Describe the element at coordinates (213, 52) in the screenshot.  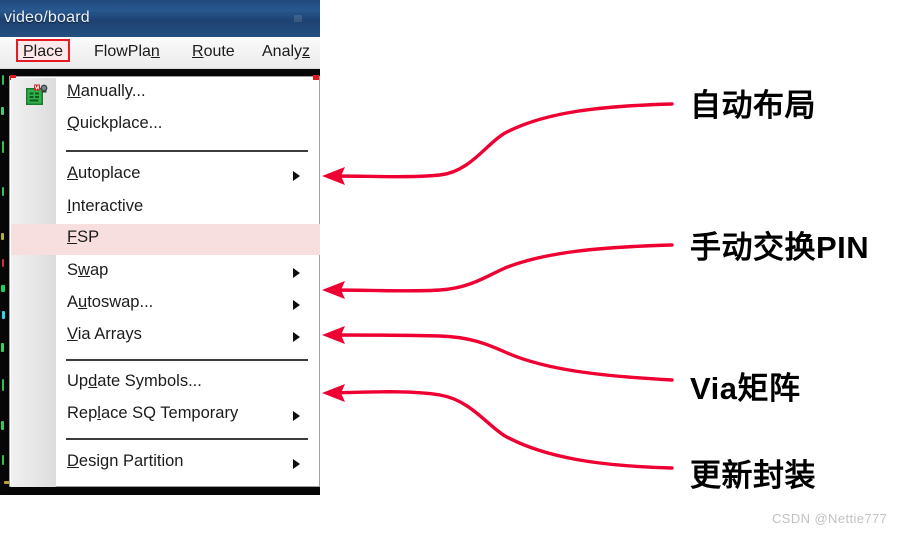
I see `menubar-item-route: Route` at that location.